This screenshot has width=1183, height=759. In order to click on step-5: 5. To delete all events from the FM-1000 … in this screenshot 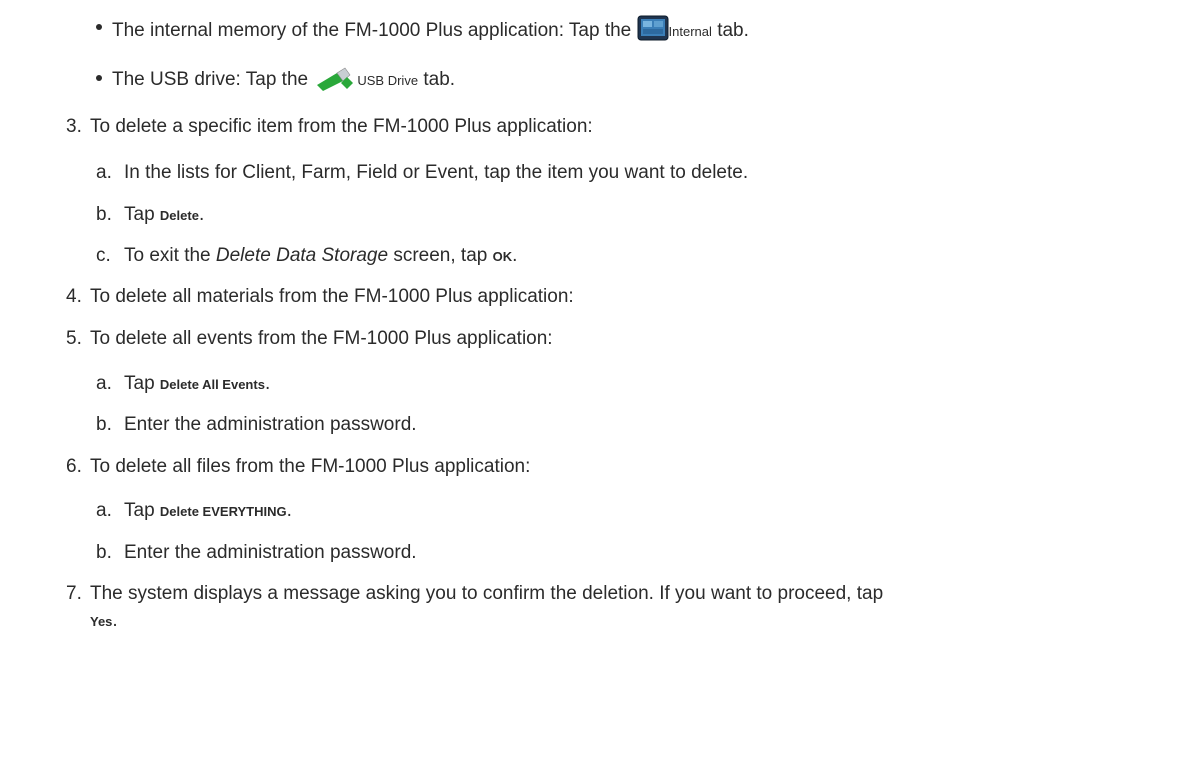, I will do `click(309, 339)`.